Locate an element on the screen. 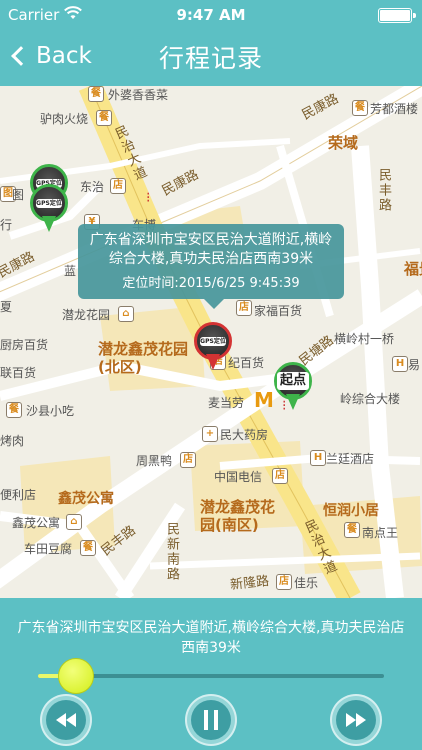 This screenshot has height=750, width=422. pharmacy-icon: + is located at coordinates (210, 434).